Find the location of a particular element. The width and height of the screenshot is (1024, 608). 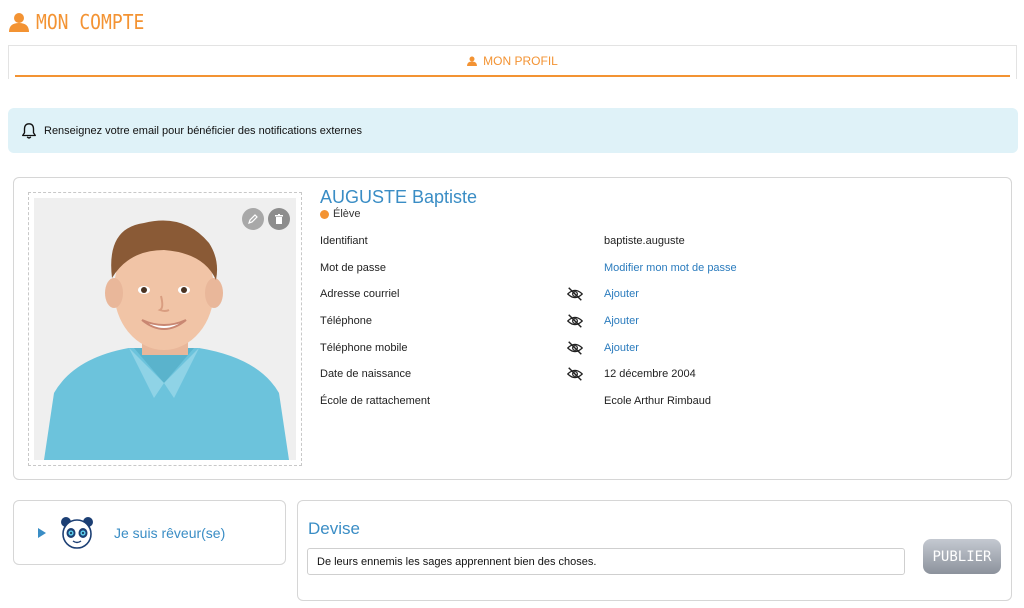

devise-title: Devise is located at coordinates (334, 528).